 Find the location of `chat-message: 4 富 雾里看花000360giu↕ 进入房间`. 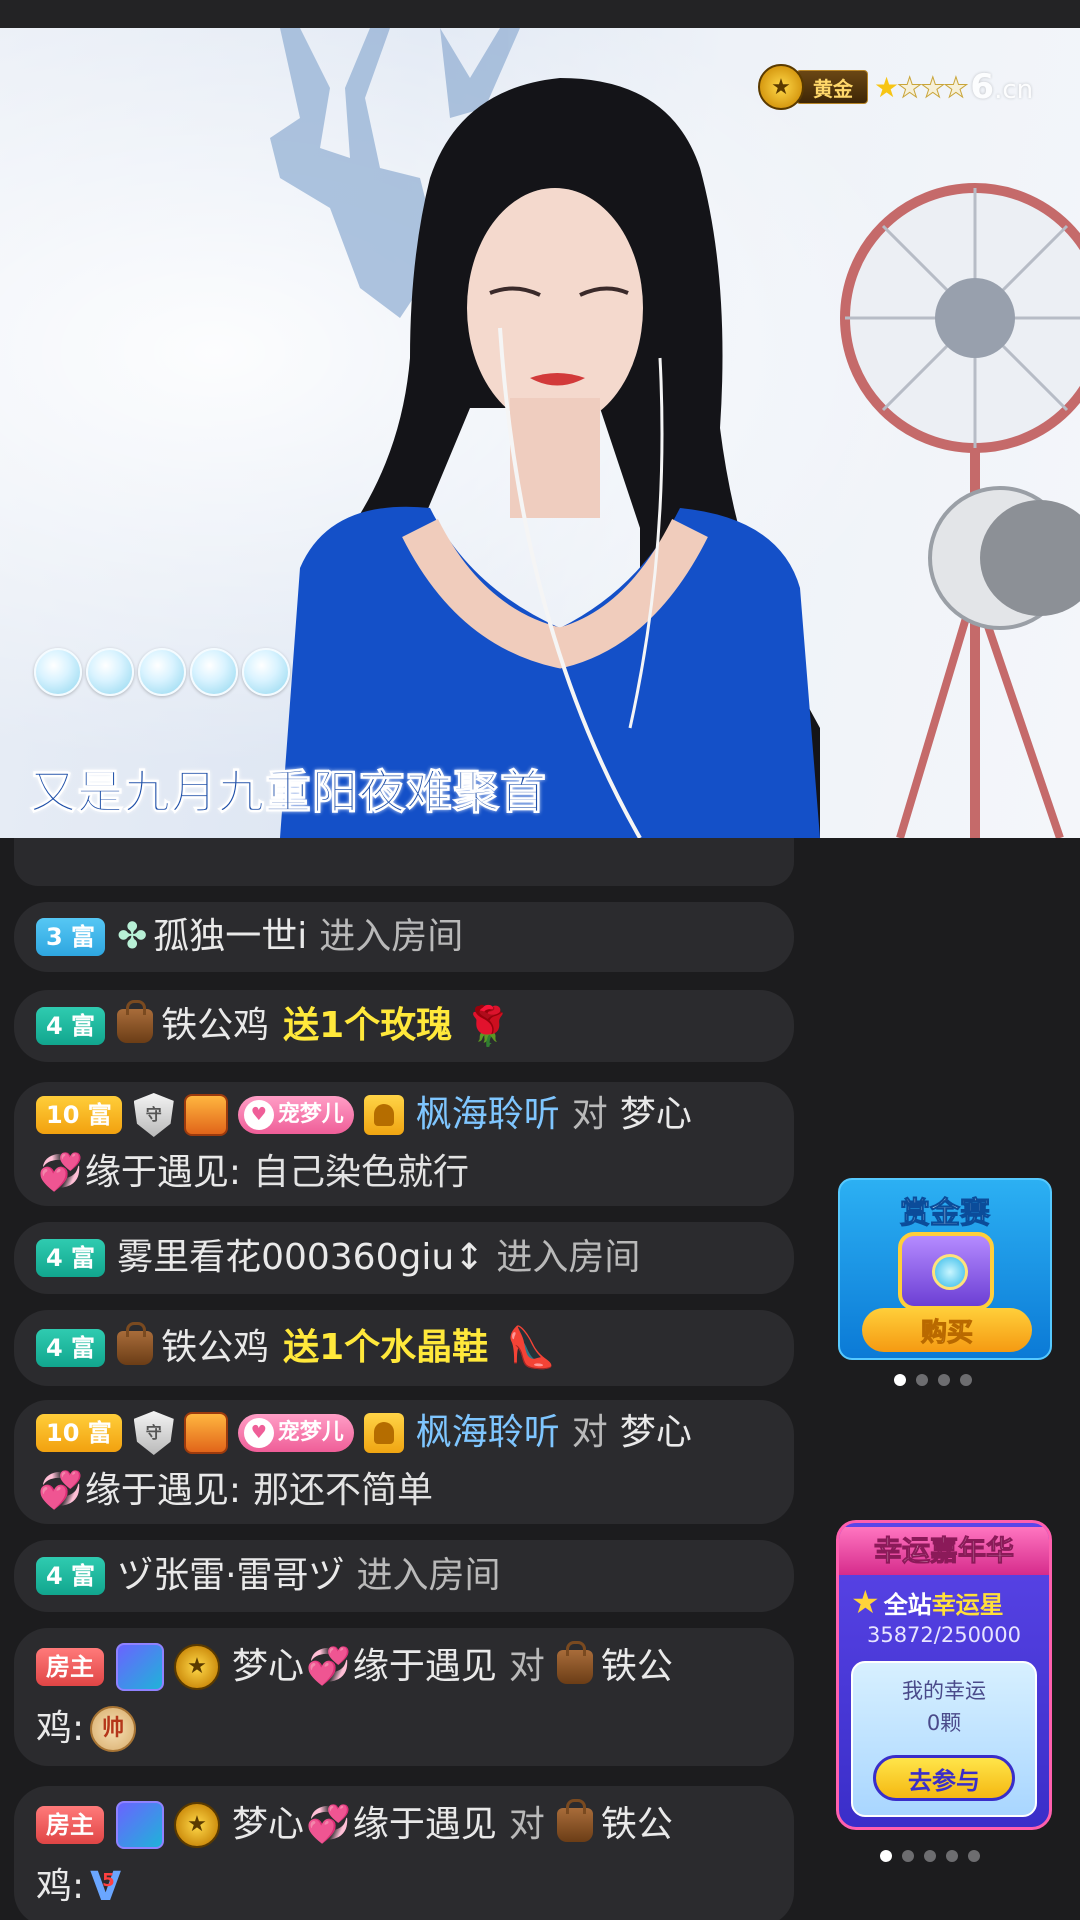

chat-message: 4 富 雾里看花000360giu↕ 进入房间 is located at coordinates (404, 1258).